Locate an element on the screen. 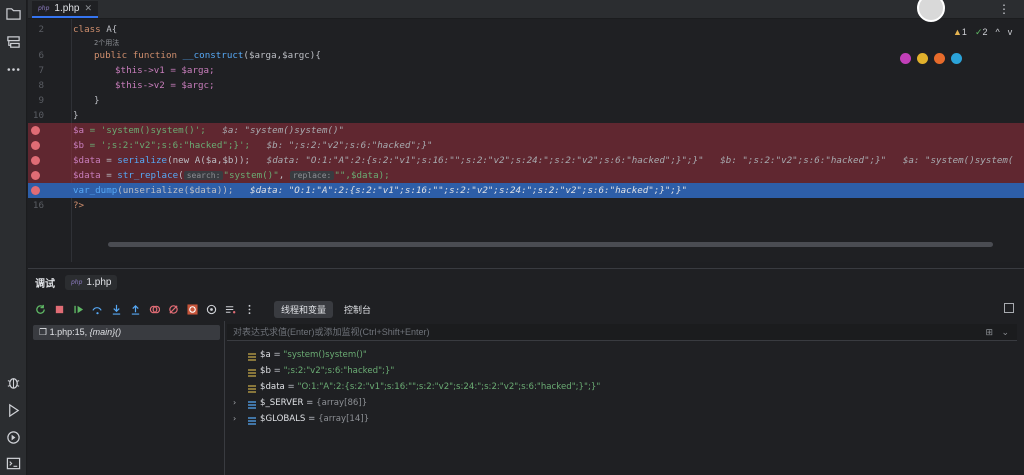  inline-value-hint: $a: "system()system()" is located at coordinates (283, 130).